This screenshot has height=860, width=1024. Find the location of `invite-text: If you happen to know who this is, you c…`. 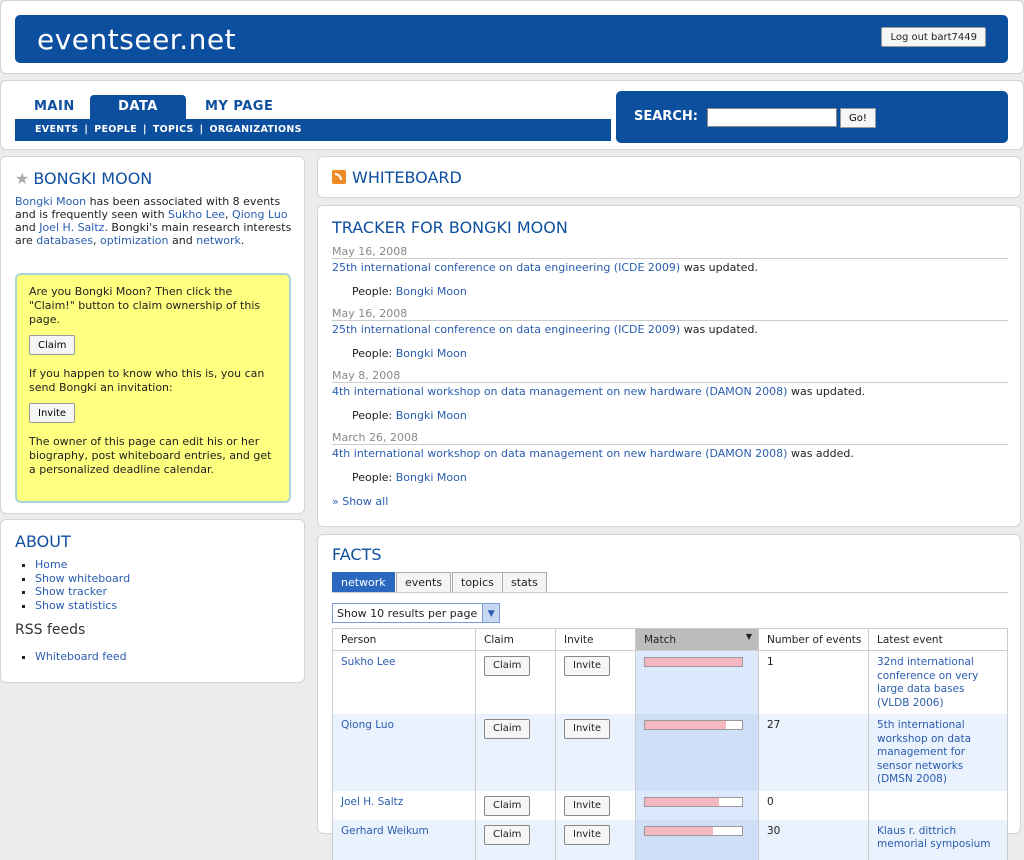

invite-text: If you happen to know who this is, you c… is located at coordinates (147, 380).